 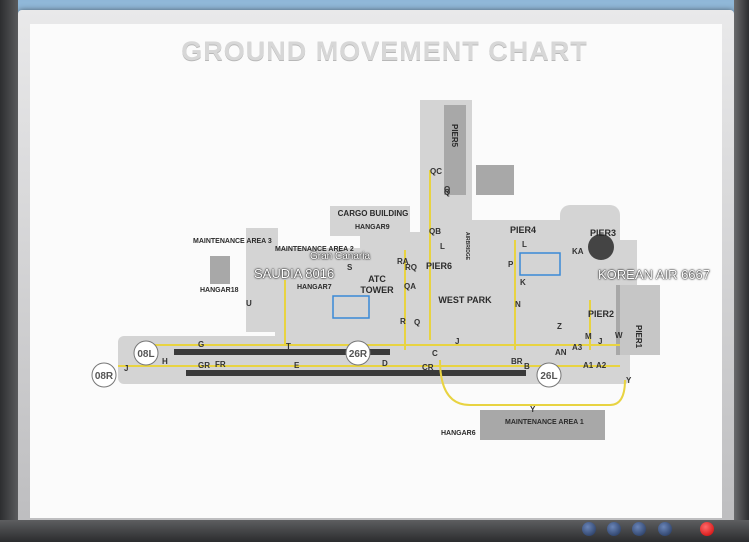 What do you see at coordinates (165, 361) in the screenshot?
I see `taxiway-label: H` at bounding box center [165, 361].